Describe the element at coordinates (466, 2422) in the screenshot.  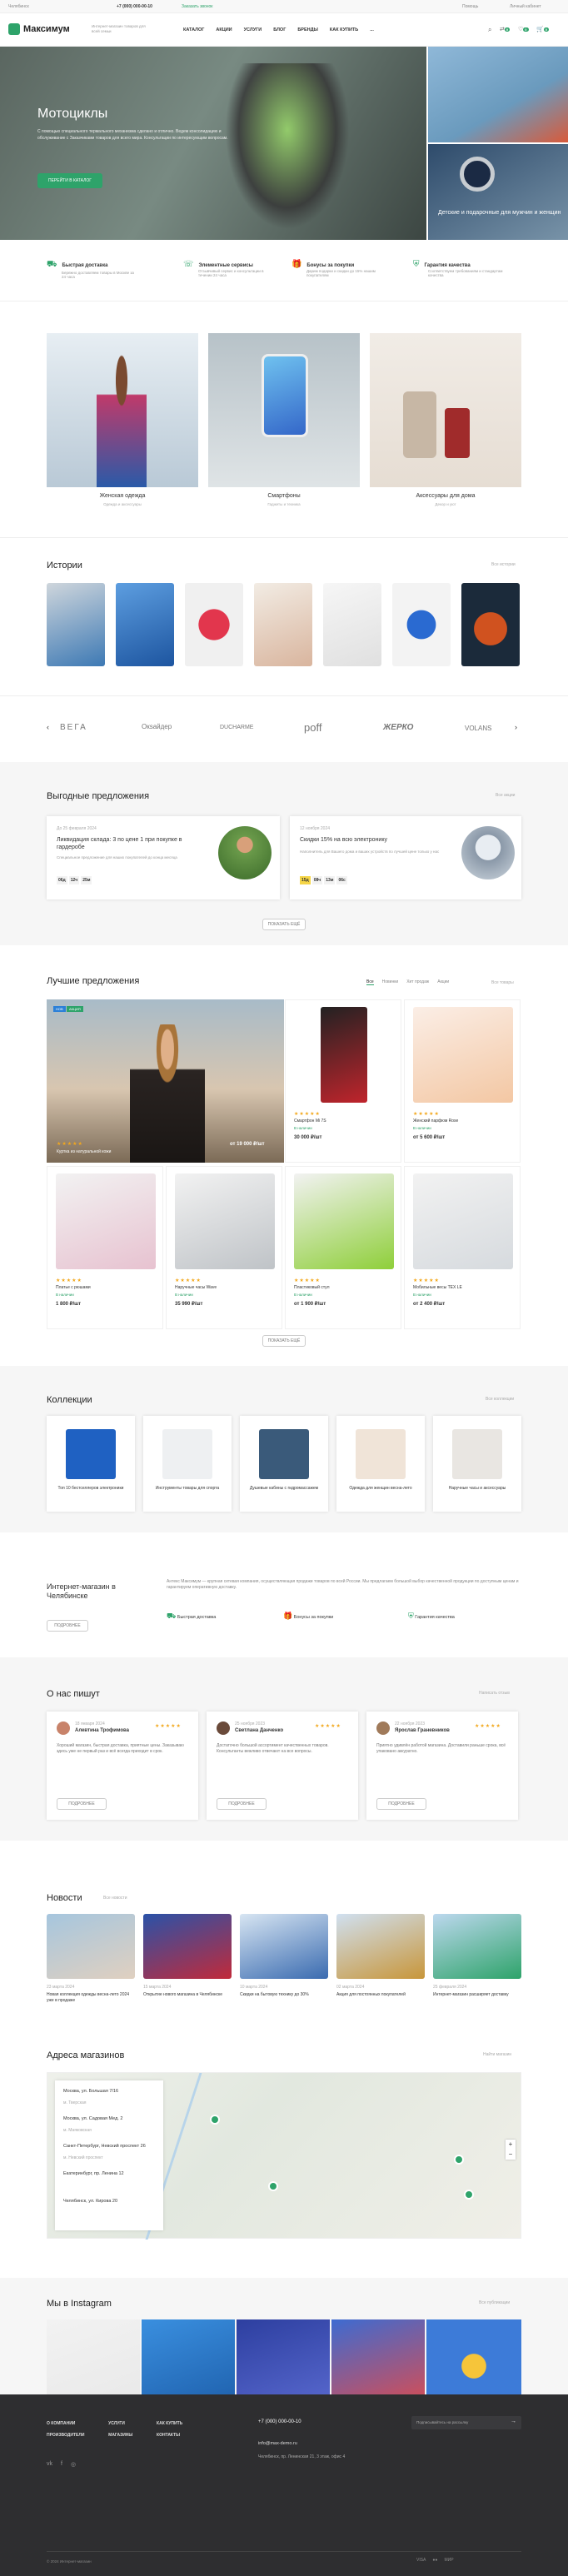
I see `subscribe-input: Подписывайтесь на рассылку →` at that location.